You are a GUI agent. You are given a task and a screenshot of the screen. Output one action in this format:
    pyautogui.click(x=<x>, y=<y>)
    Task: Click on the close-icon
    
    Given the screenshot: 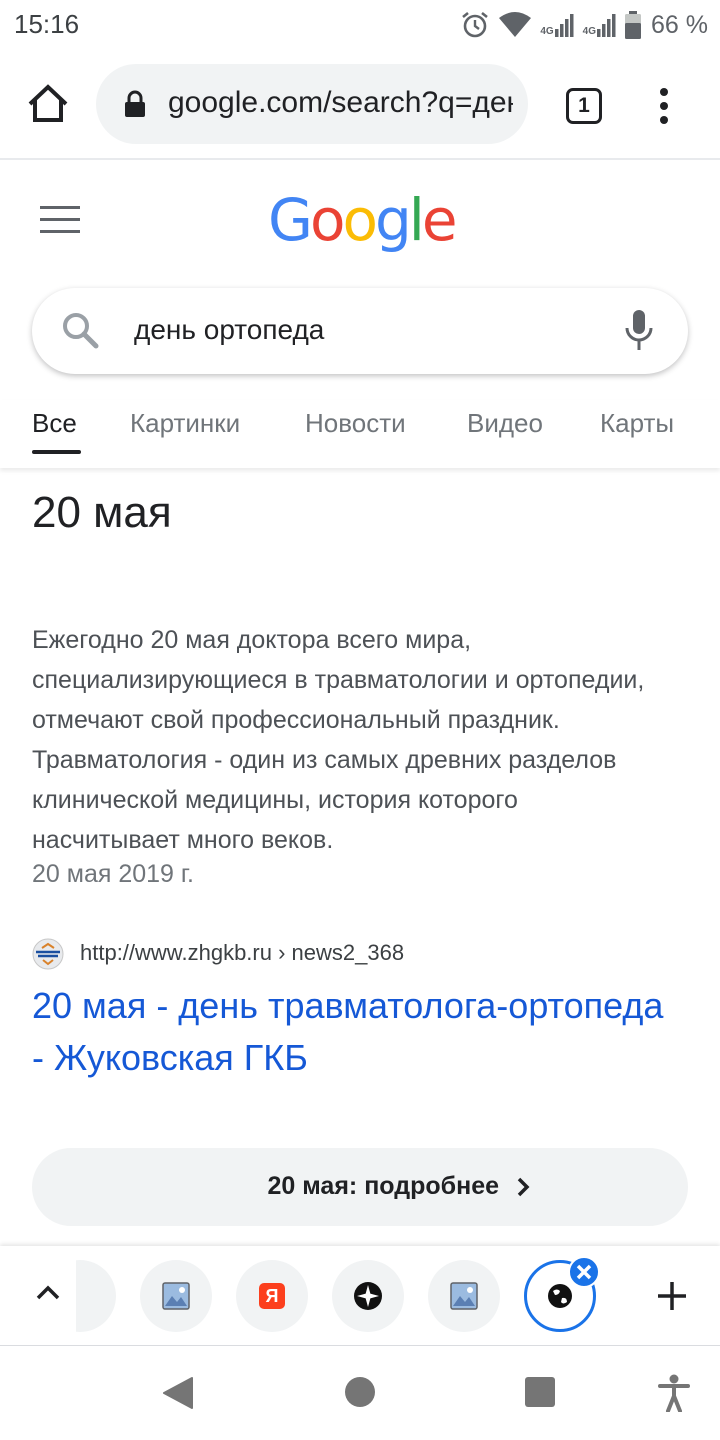 What is the action you would take?
    pyautogui.click(x=584, y=1272)
    